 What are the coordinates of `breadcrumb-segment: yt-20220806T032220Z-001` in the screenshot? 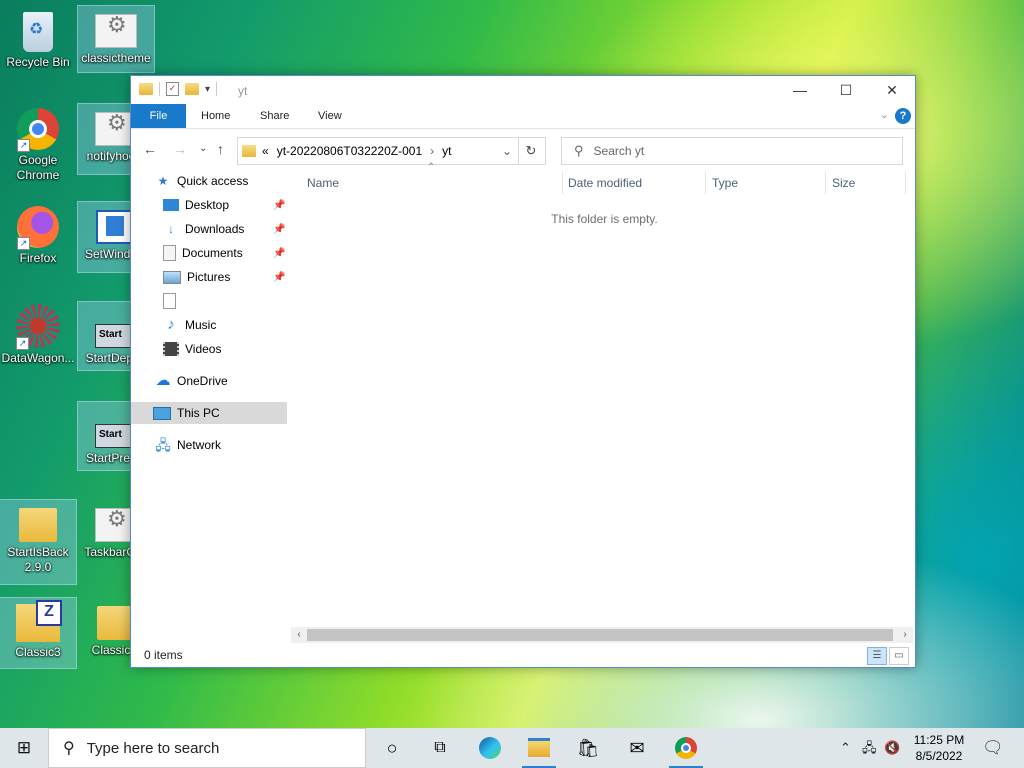 It's located at (349, 151).